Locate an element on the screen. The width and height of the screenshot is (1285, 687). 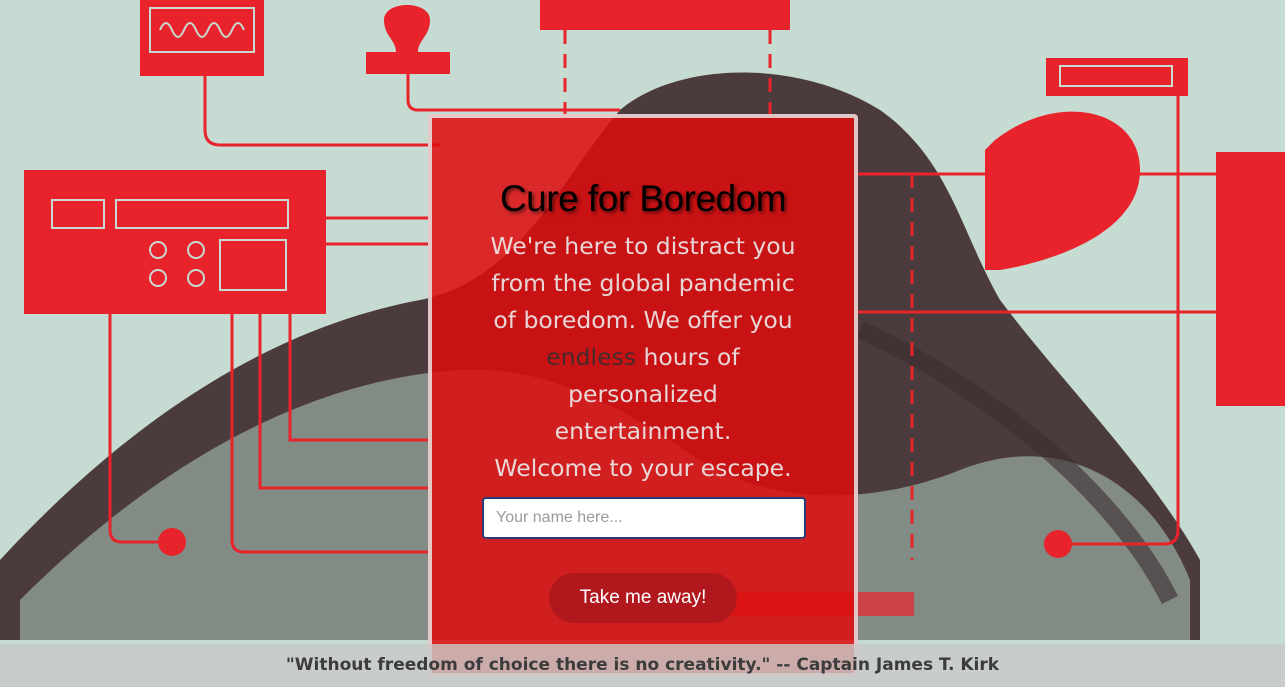
take-me-away-button: Take me away! is located at coordinates (643, 598).